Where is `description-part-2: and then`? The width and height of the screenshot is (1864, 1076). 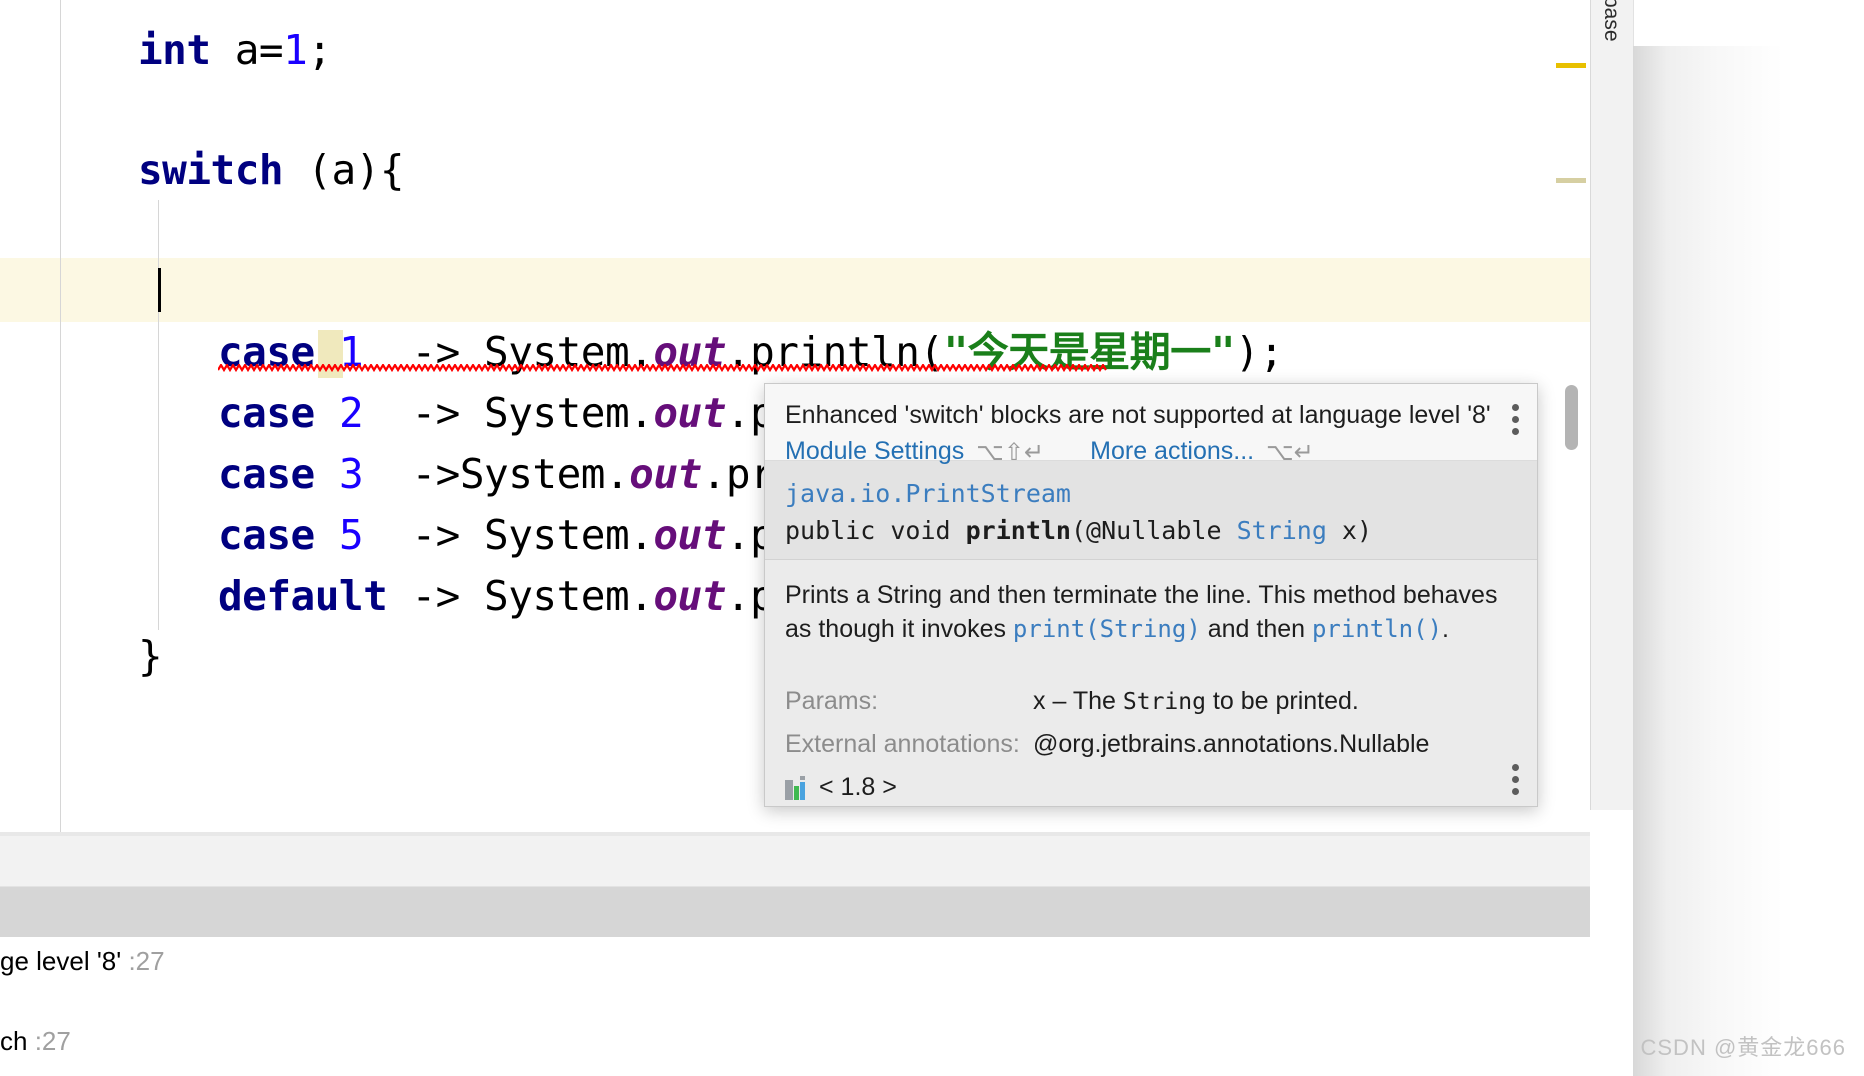
description-part-2: and then is located at coordinates (1256, 629).